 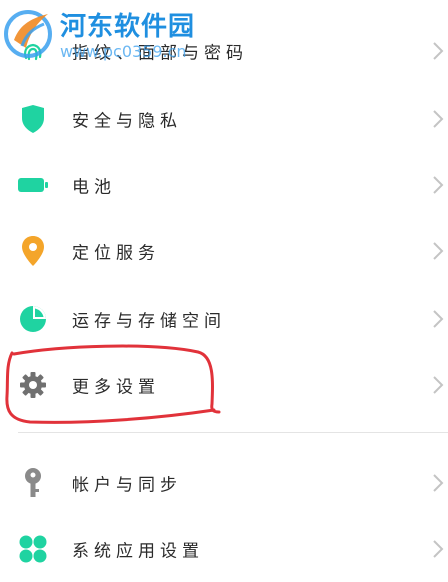 I want to click on settings-item-security-privacy: 安全与隐私, so click(x=224, y=119).